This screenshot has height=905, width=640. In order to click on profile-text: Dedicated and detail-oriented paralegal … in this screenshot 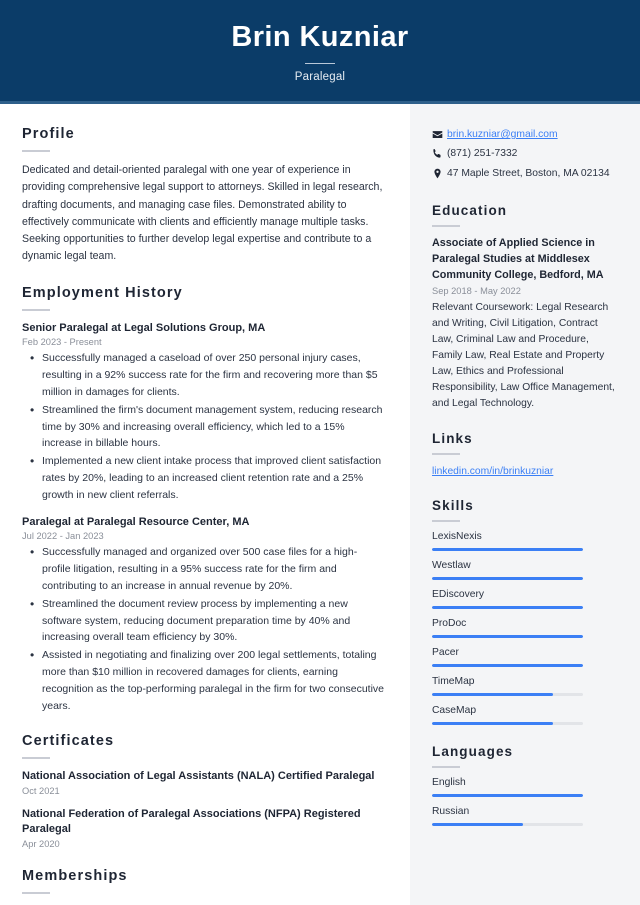, I will do `click(202, 213)`.